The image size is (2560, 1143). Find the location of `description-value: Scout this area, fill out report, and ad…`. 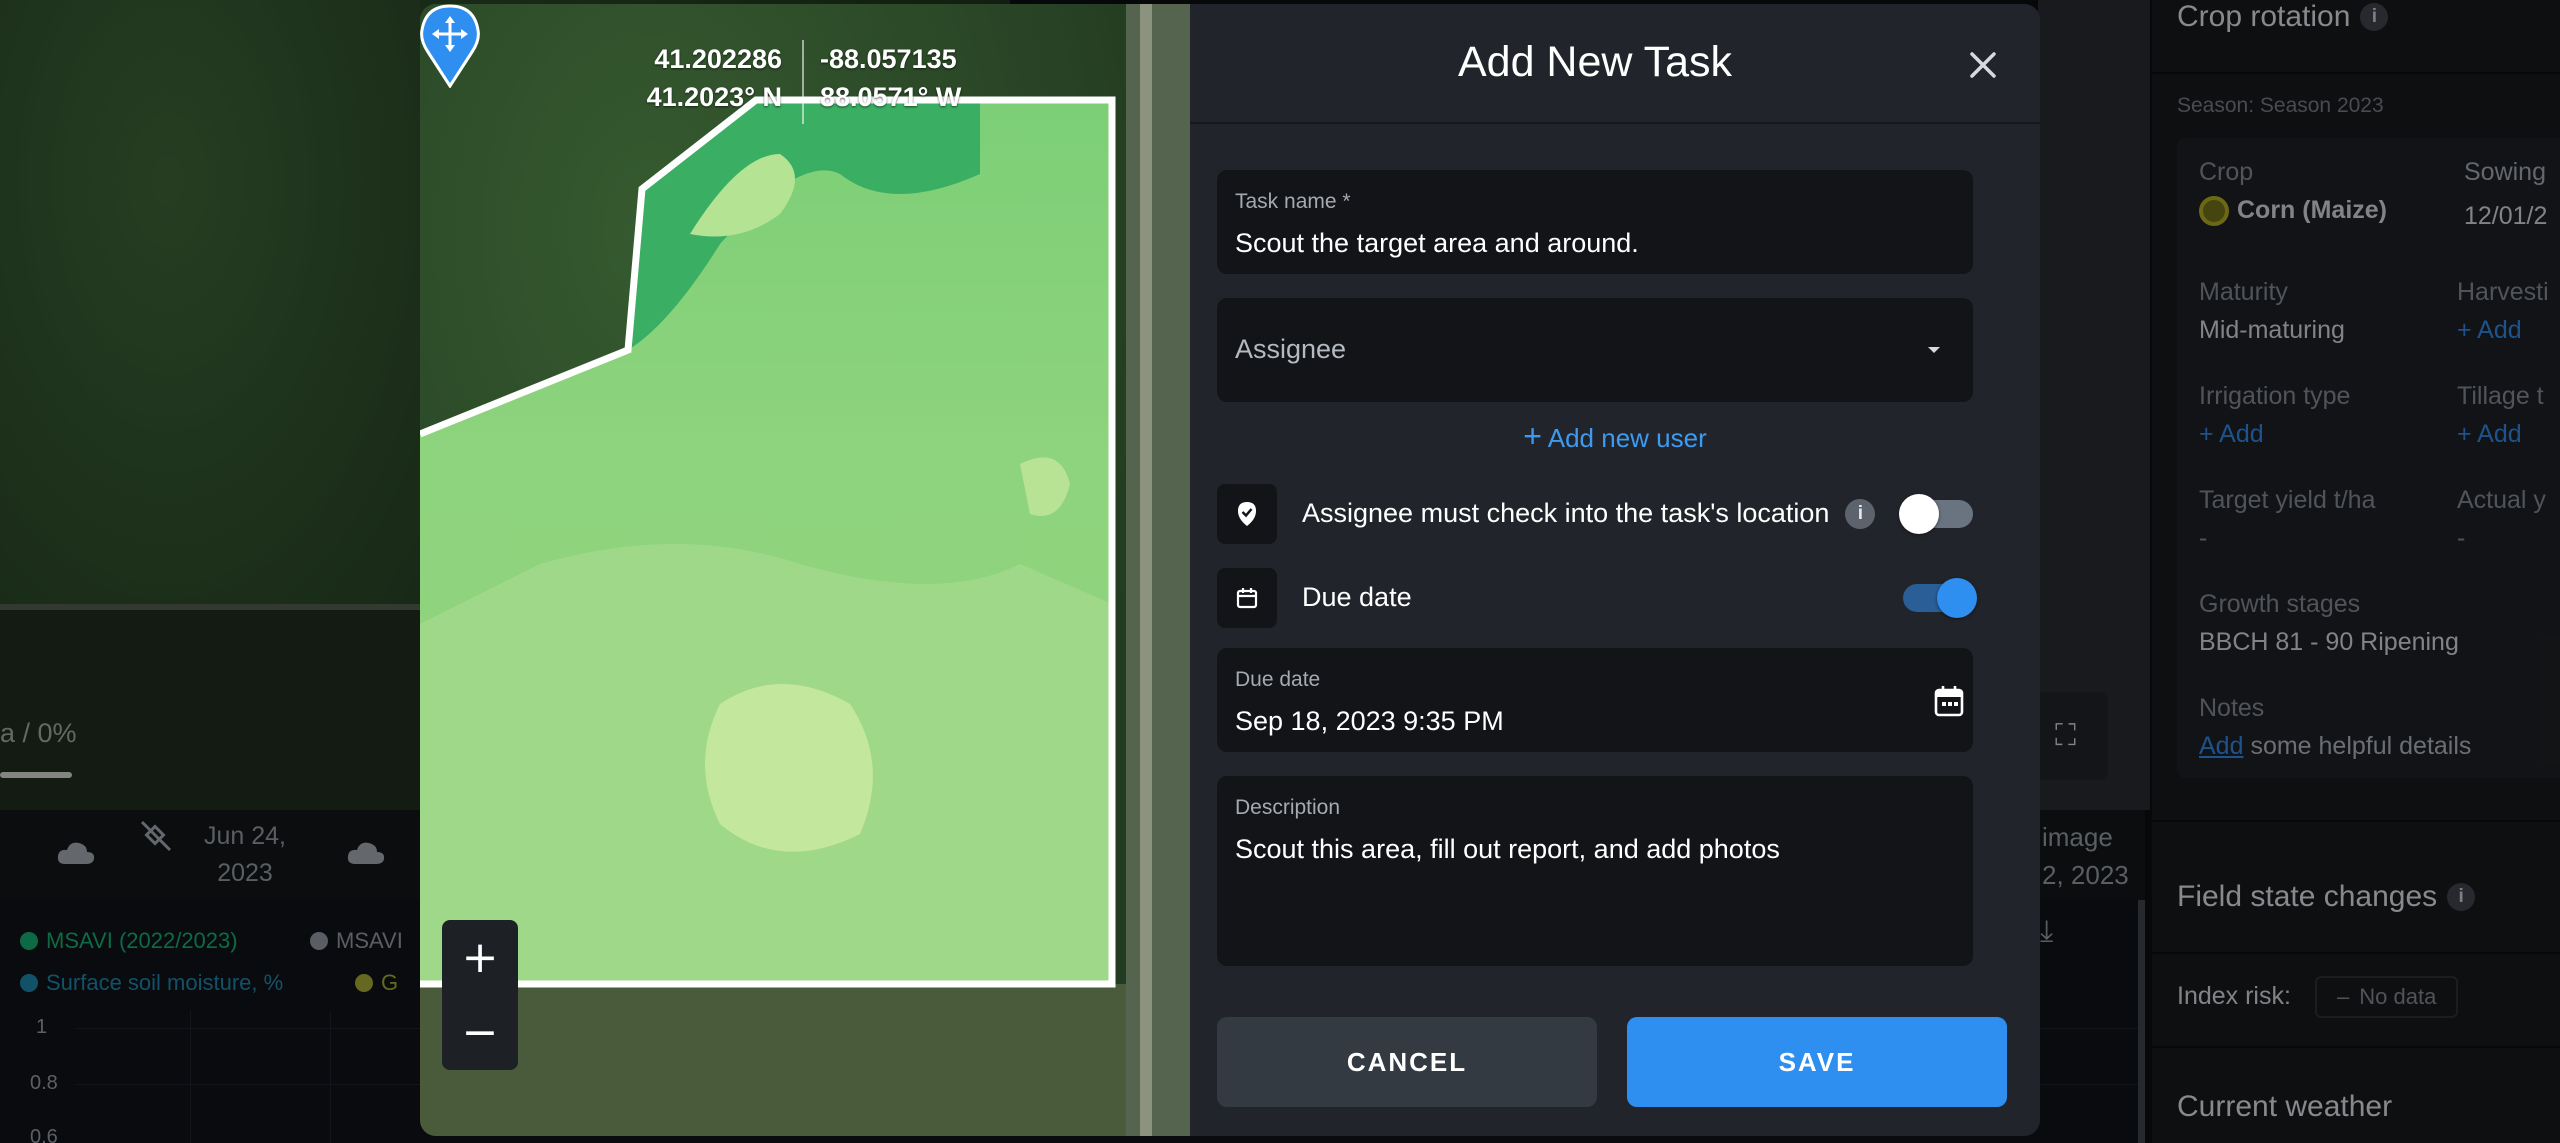

description-value: Scout this area, fill out report, and ad… is located at coordinates (1507, 849).